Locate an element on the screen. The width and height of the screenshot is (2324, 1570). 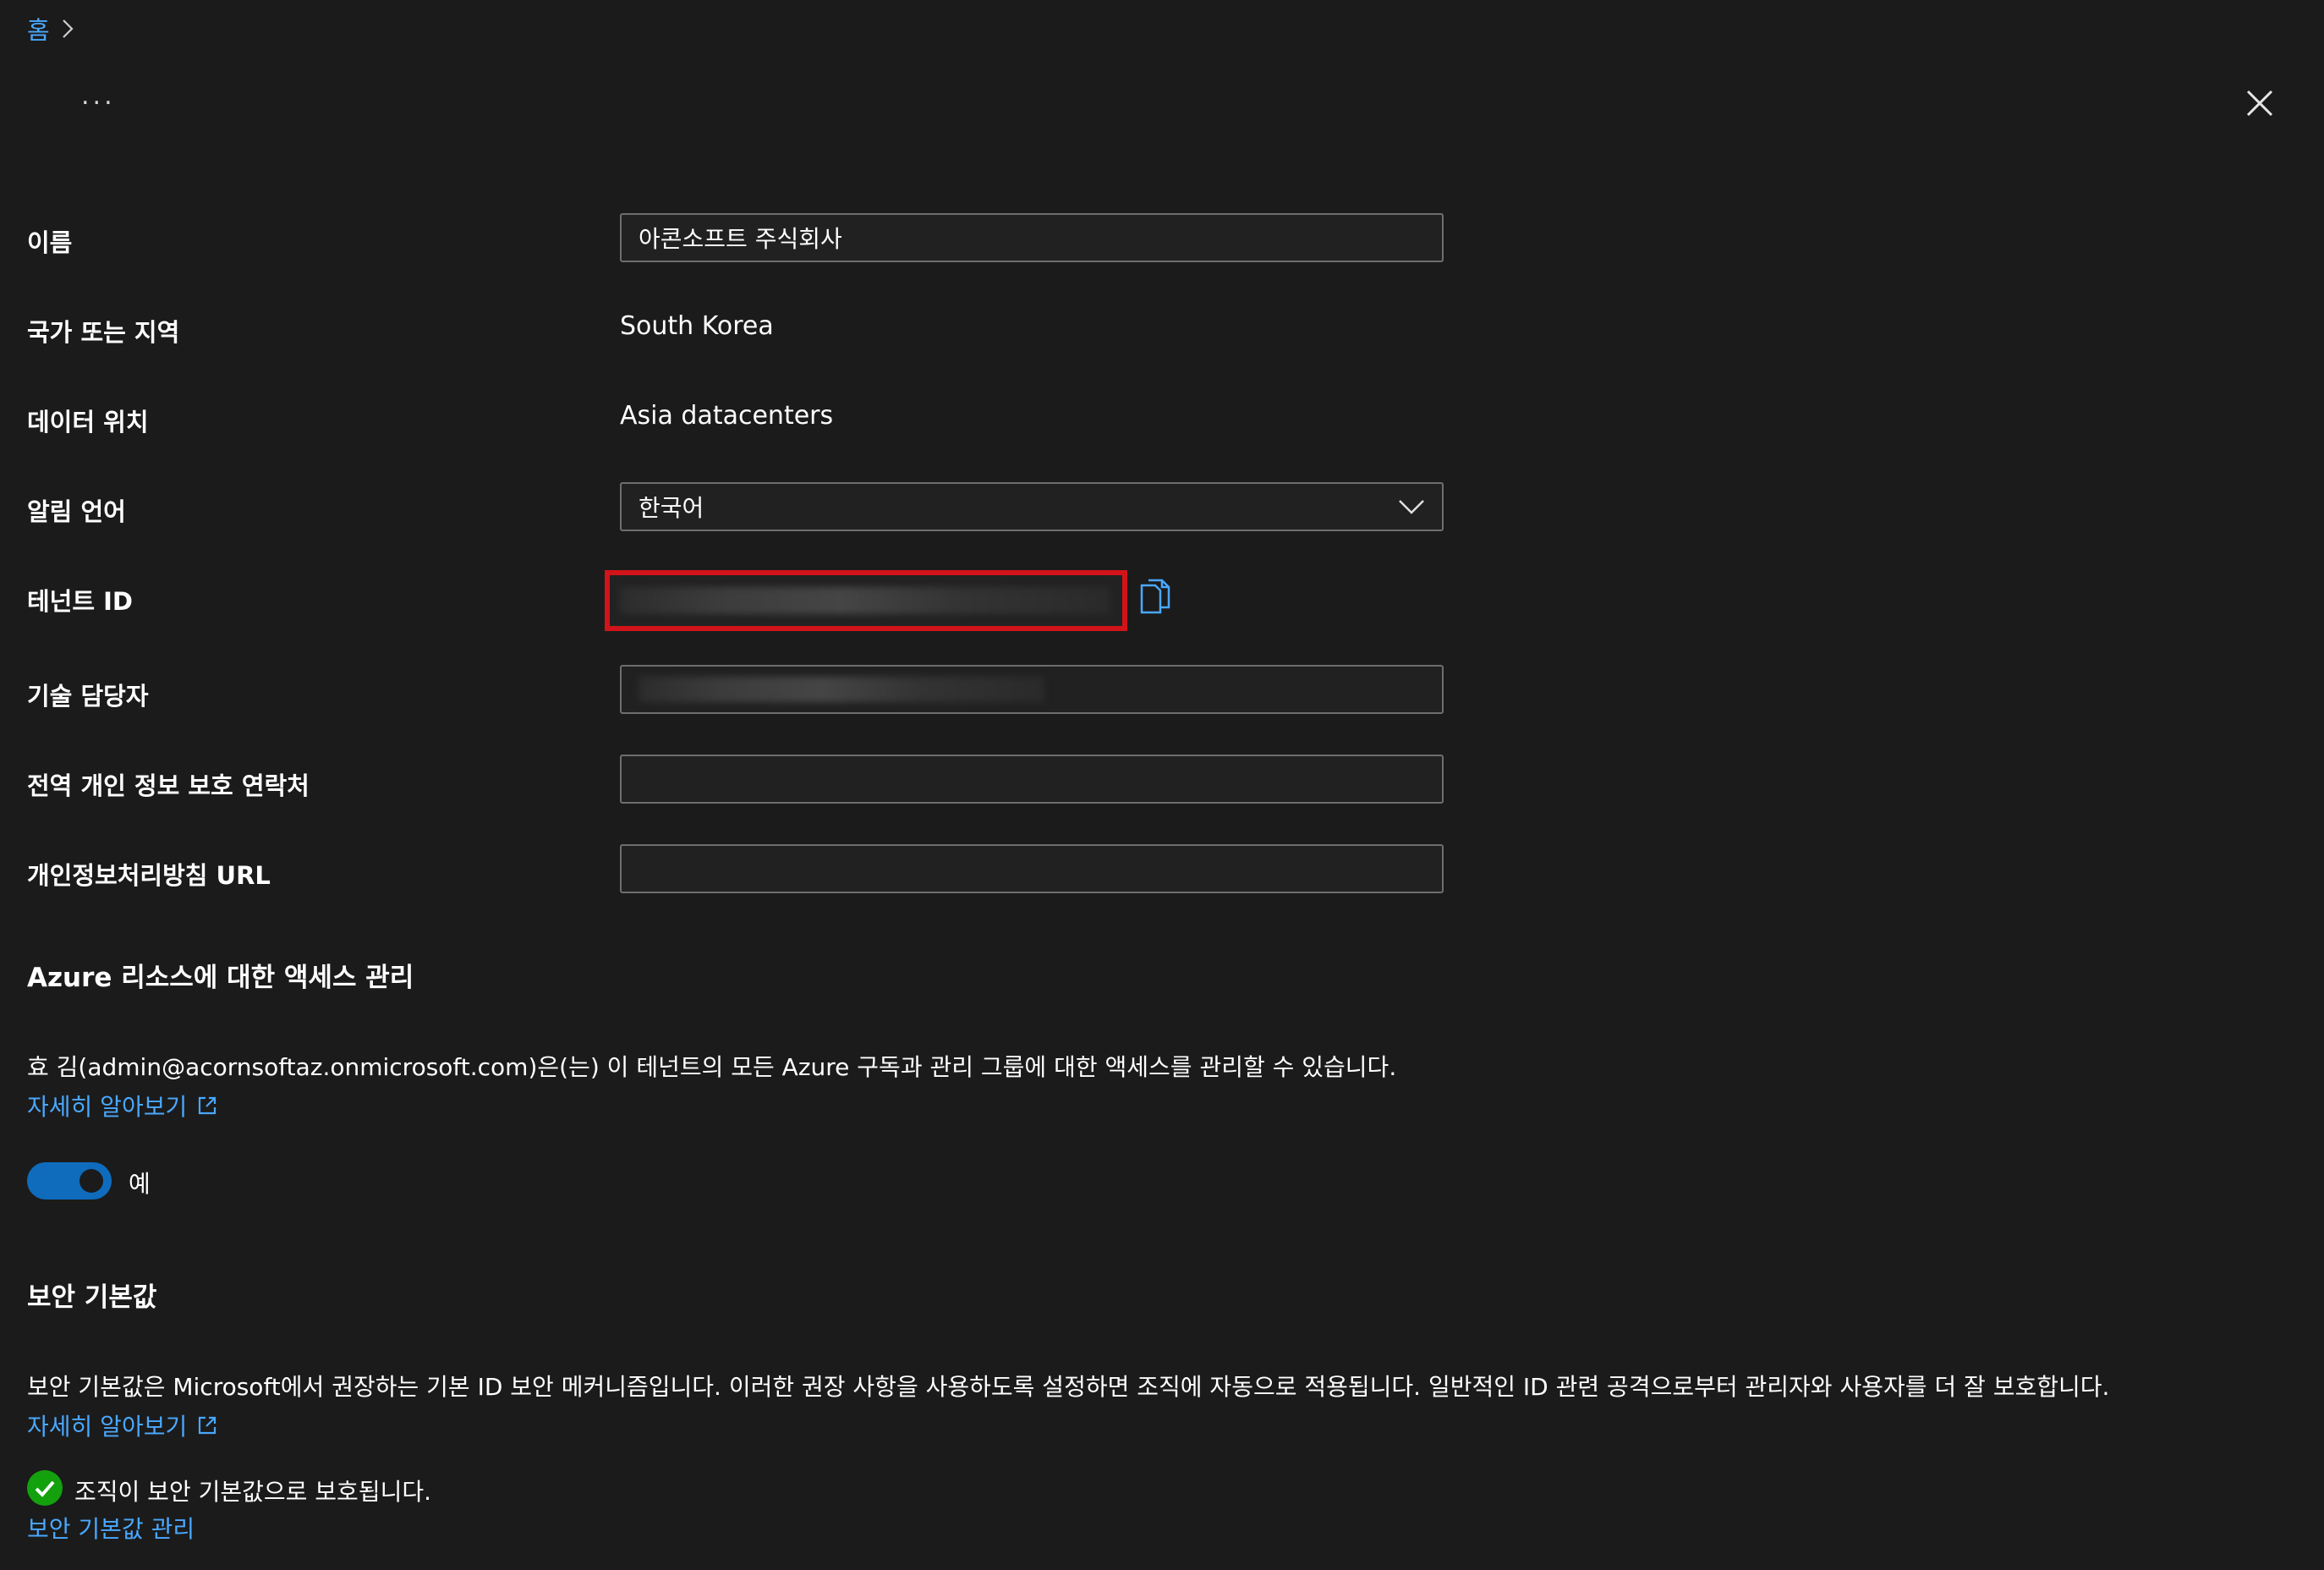
security-status-text: 조직이 보안 기본값으로 보호됩니다. is located at coordinates (253, 1492).